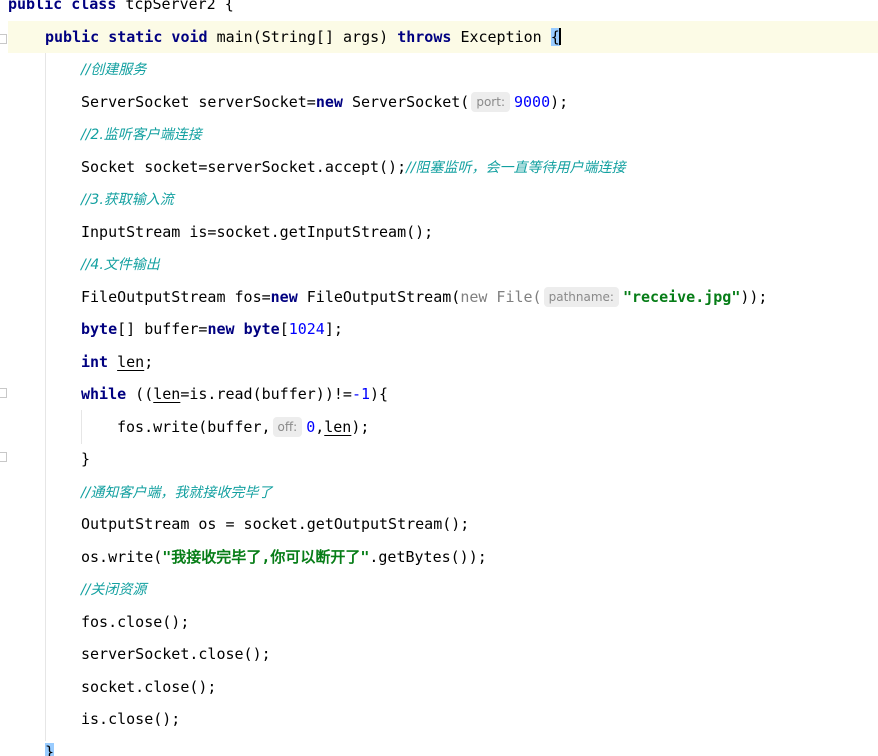 This screenshot has width=878, height=756. I want to click on code-text: FileOutputStream(, so click(383, 297).